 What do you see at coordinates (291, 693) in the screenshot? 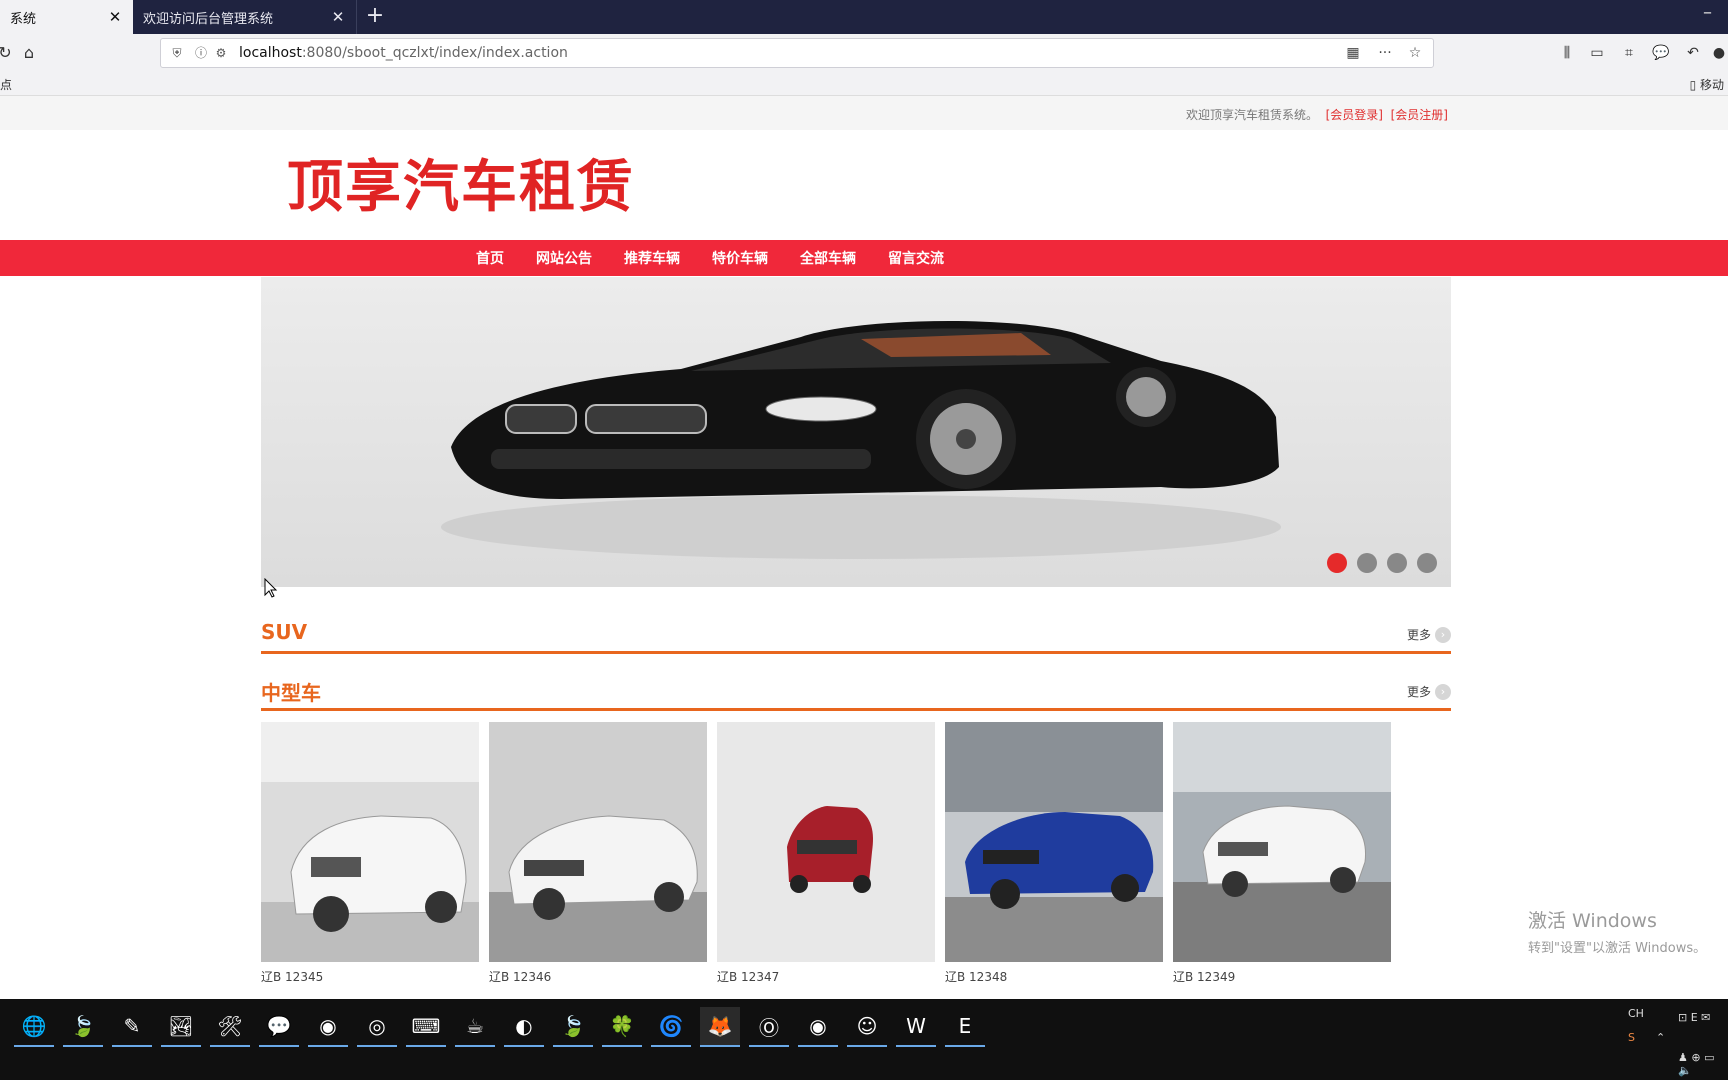
I see `section-title: 中型车` at bounding box center [291, 693].